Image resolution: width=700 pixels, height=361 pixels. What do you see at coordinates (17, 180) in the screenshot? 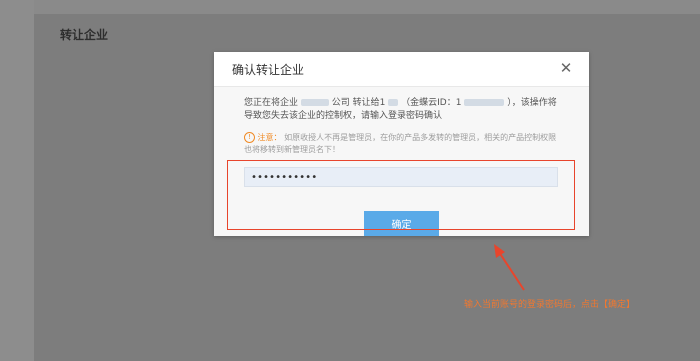
I see `left-sidebar` at bounding box center [17, 180].